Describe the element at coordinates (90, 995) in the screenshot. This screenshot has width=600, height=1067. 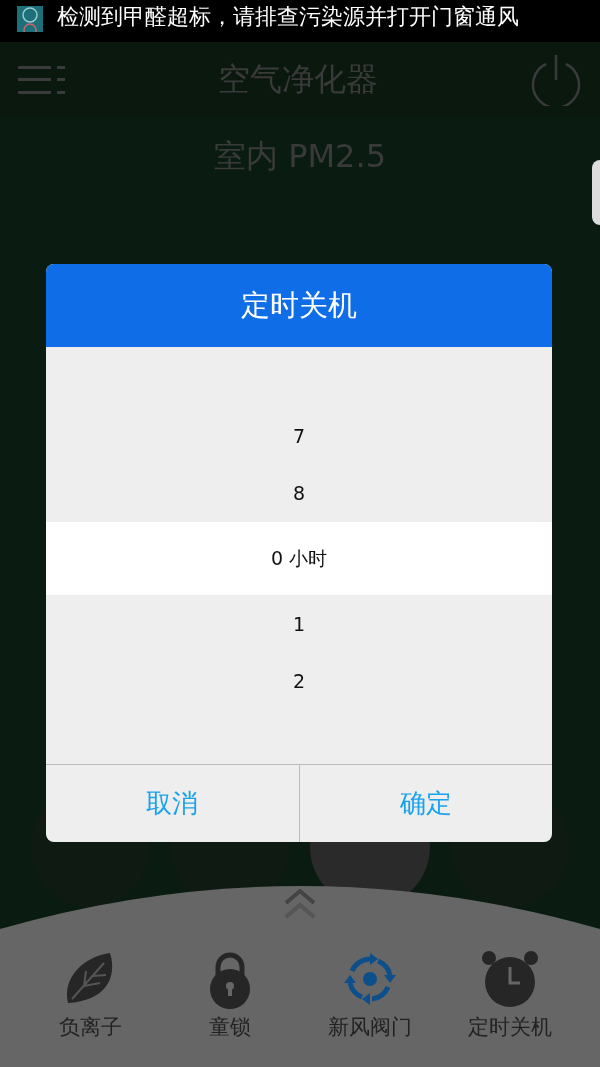
I see `function-tab: 负离子` at that location.